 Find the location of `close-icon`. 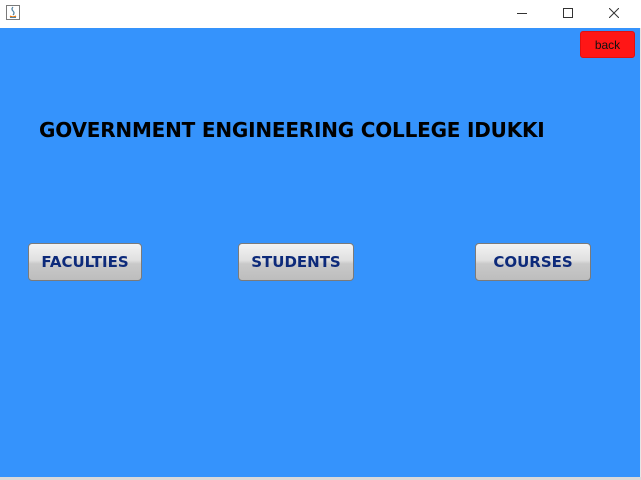

close-icon is located at coordinates (614, 13).